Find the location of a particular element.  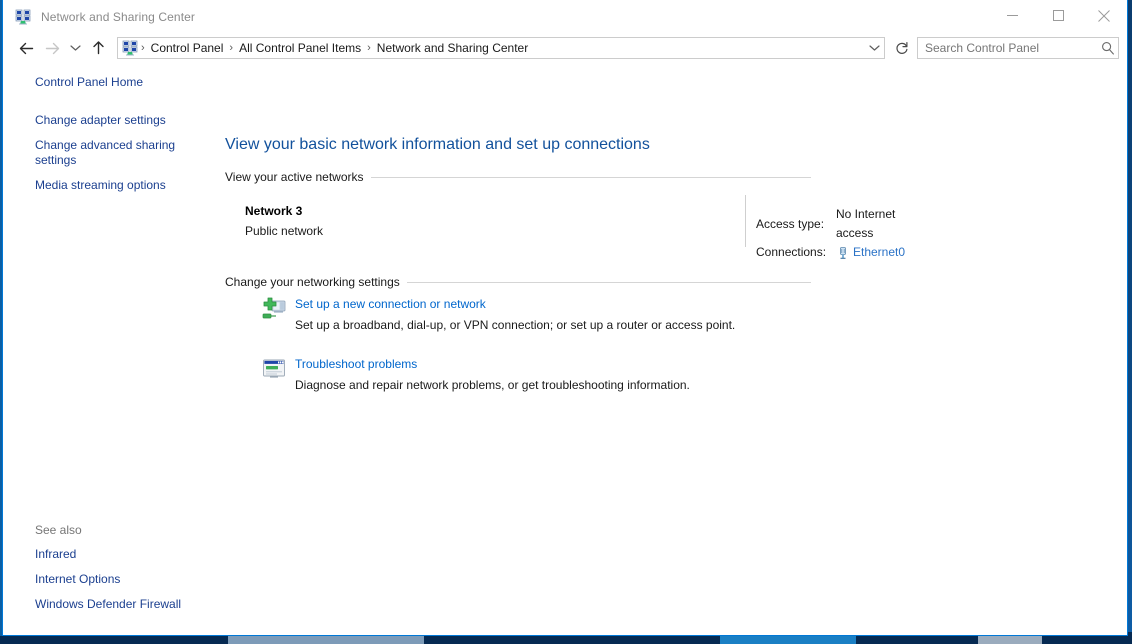

sidebar-item-change-advanced-sharing-settings: Change advanced sharing settings is located at coordinates (111, 153).